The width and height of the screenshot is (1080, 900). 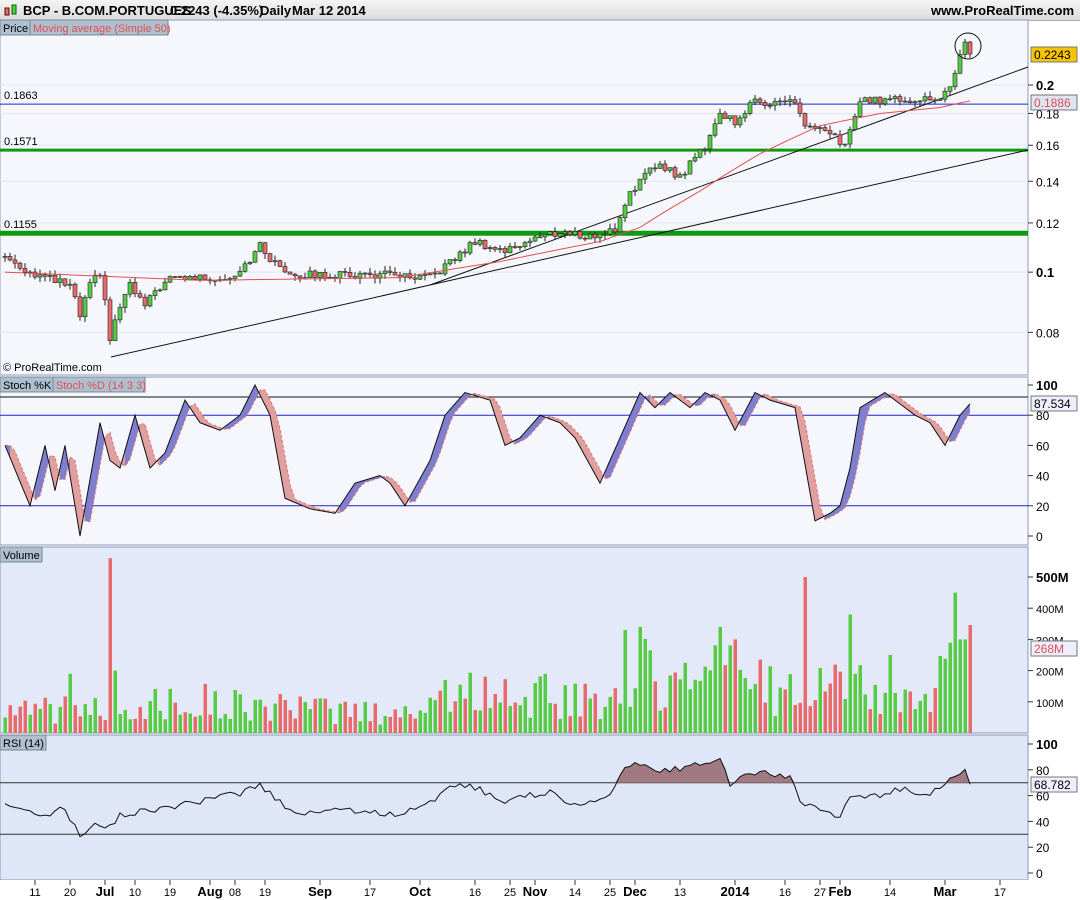 What do you see at coordinates (1052, 785) in the screenshot?
I see `rsi-value-label: 68.782` at bounding box center [1052, 785].